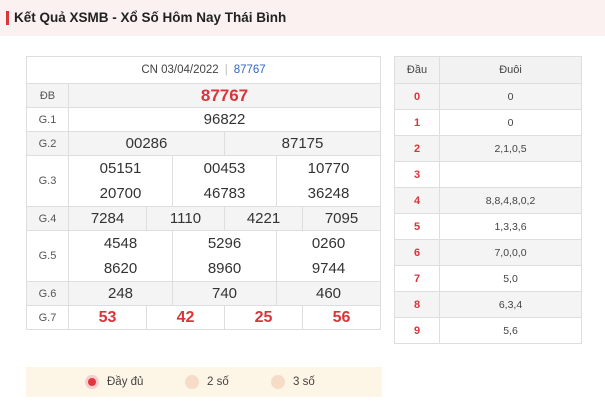 This screenshot has width=605, height=412. I want to click on prize-row-db: ĐB 87767, so click(203, 95).